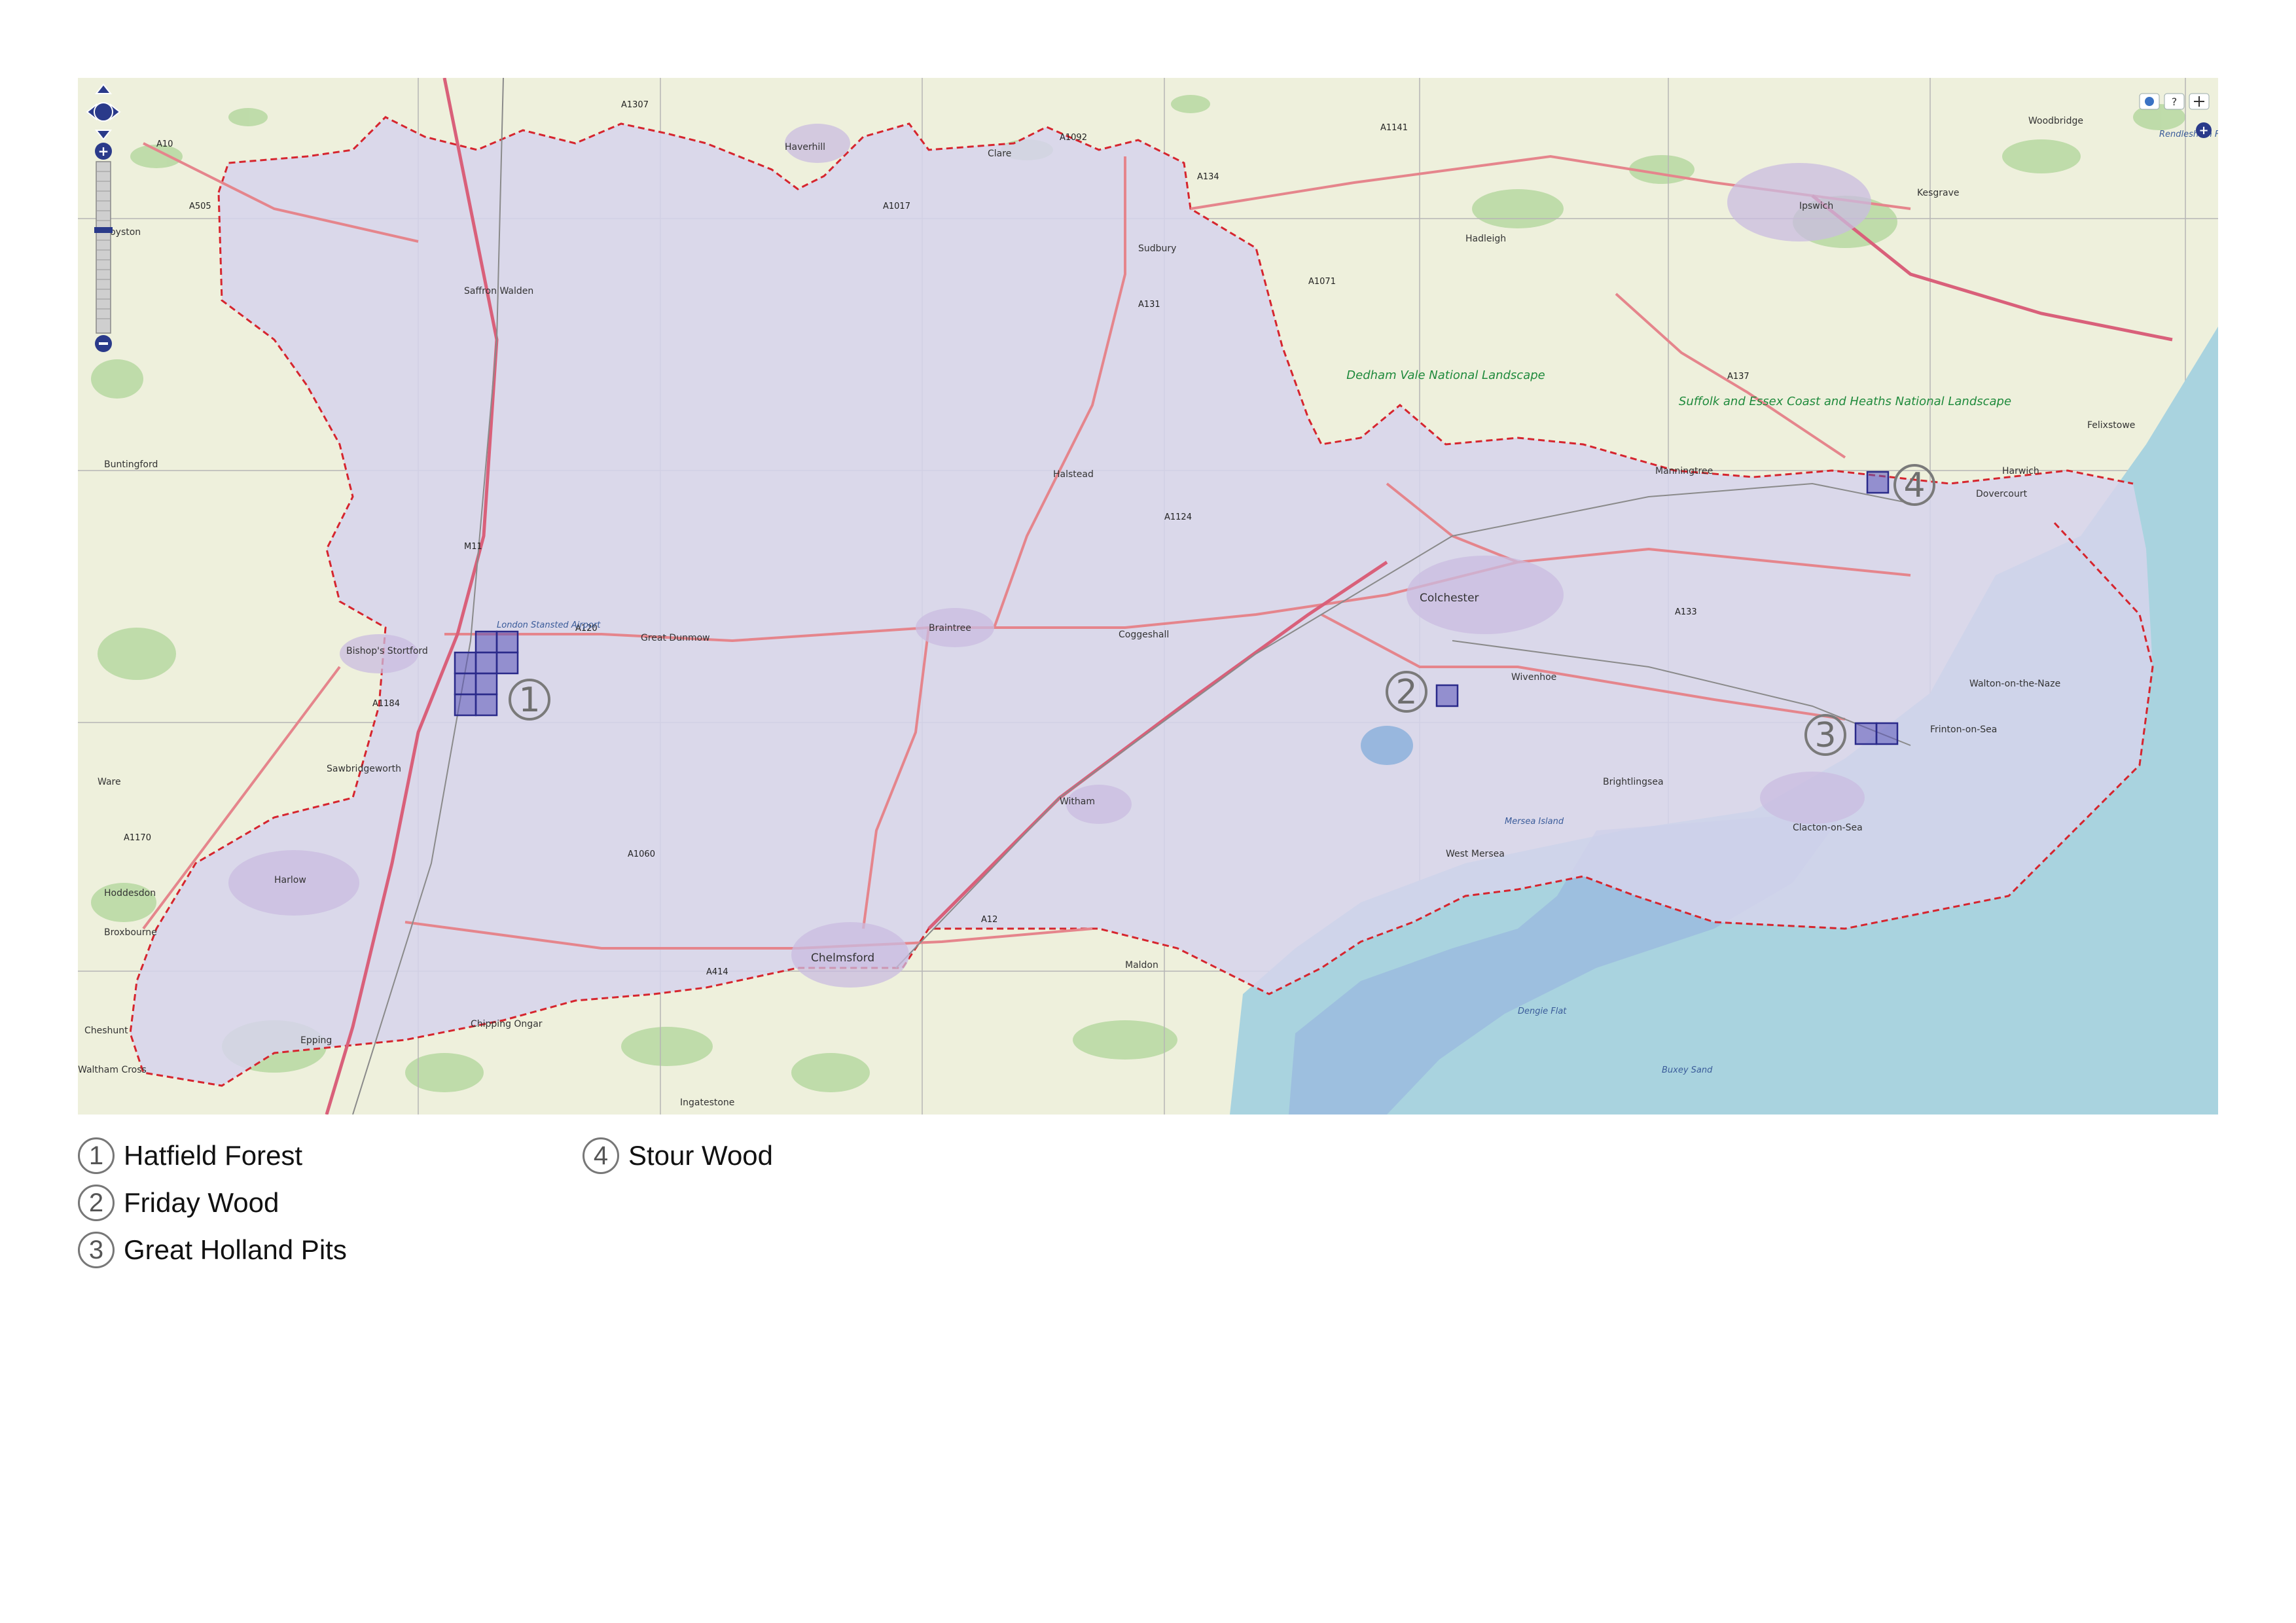 The height and width of the screenshot is (1623, 2296). What do you see at coordinates (1938, 193) in the screenshot?
I see `place-label: Kesgrave` at bounding box center [1938, 193].